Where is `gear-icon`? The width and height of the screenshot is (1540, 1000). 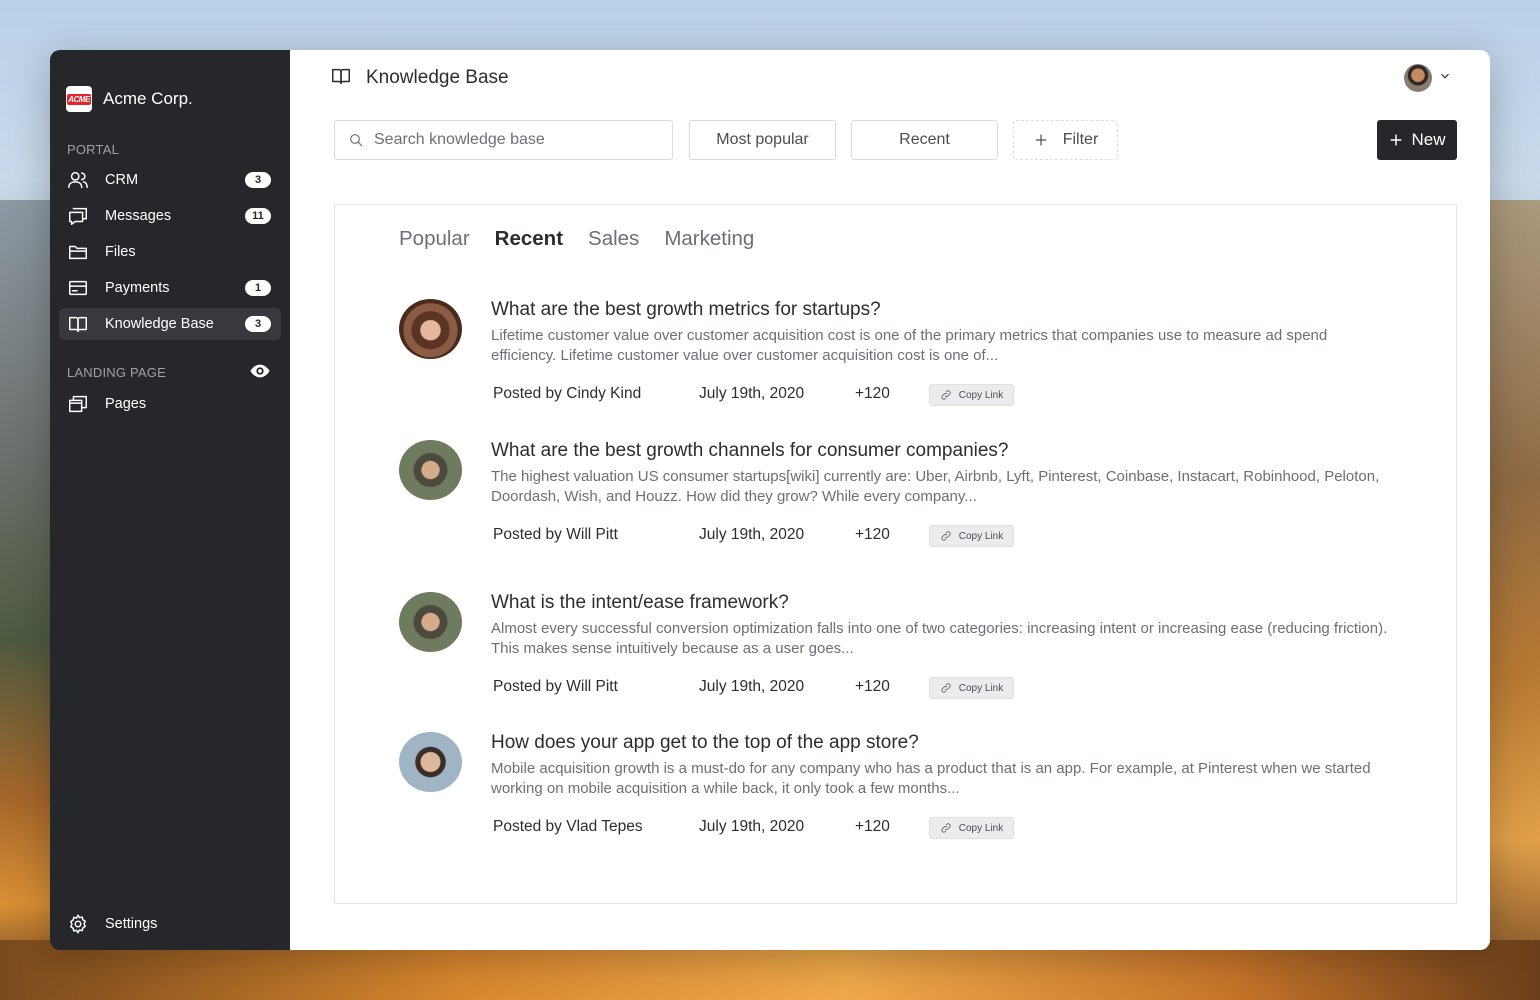 gear-icon is located at coordinates (78, 924).